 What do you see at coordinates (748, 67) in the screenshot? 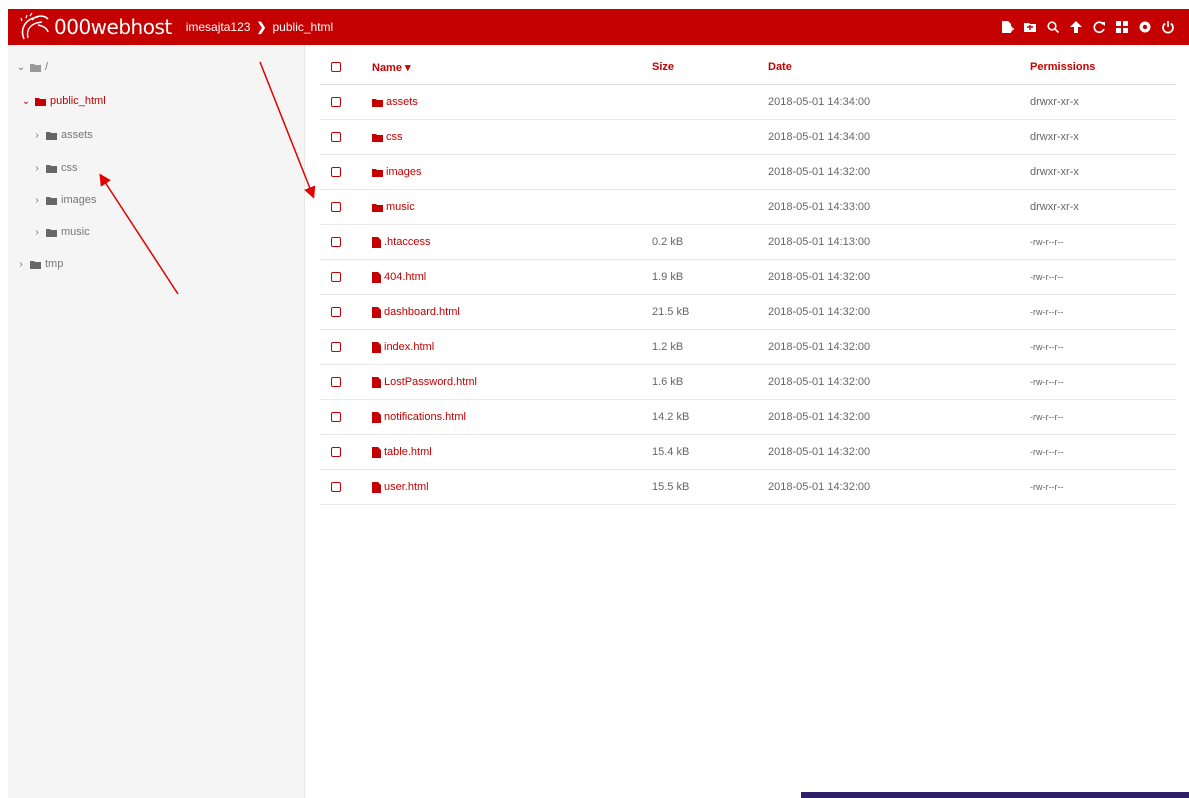
I see `table-header: Name ▾ Size Date Permissions` at bounding box center [748, 67].